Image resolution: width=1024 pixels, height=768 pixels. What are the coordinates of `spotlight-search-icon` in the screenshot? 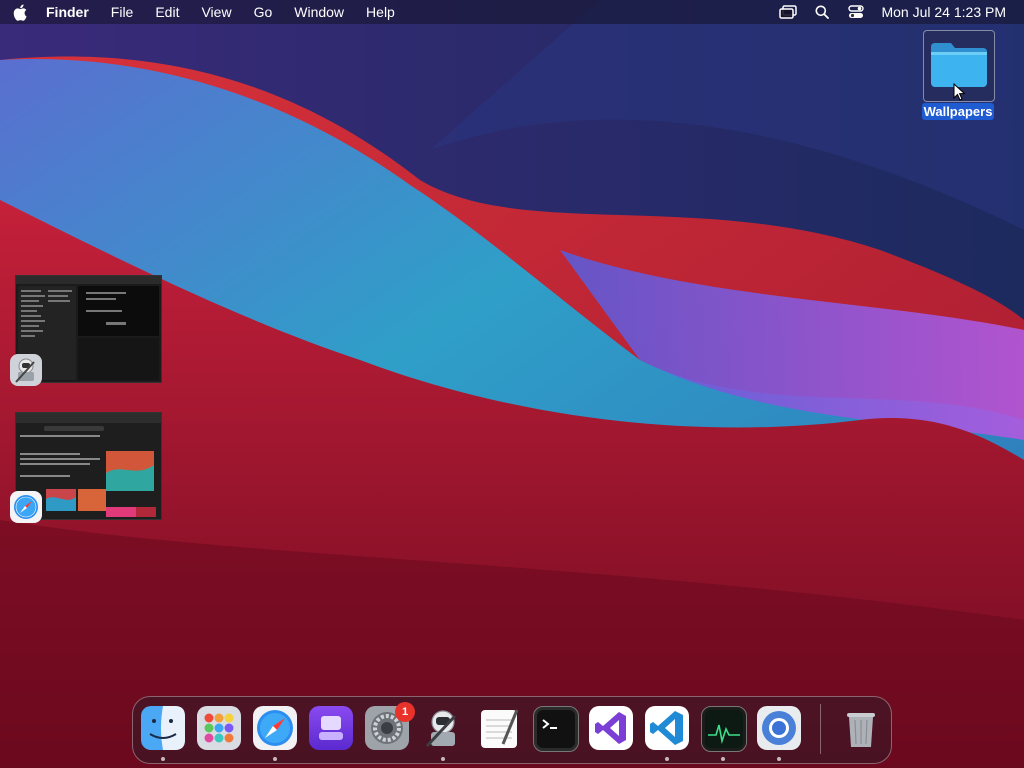 It's located at (822, 12).